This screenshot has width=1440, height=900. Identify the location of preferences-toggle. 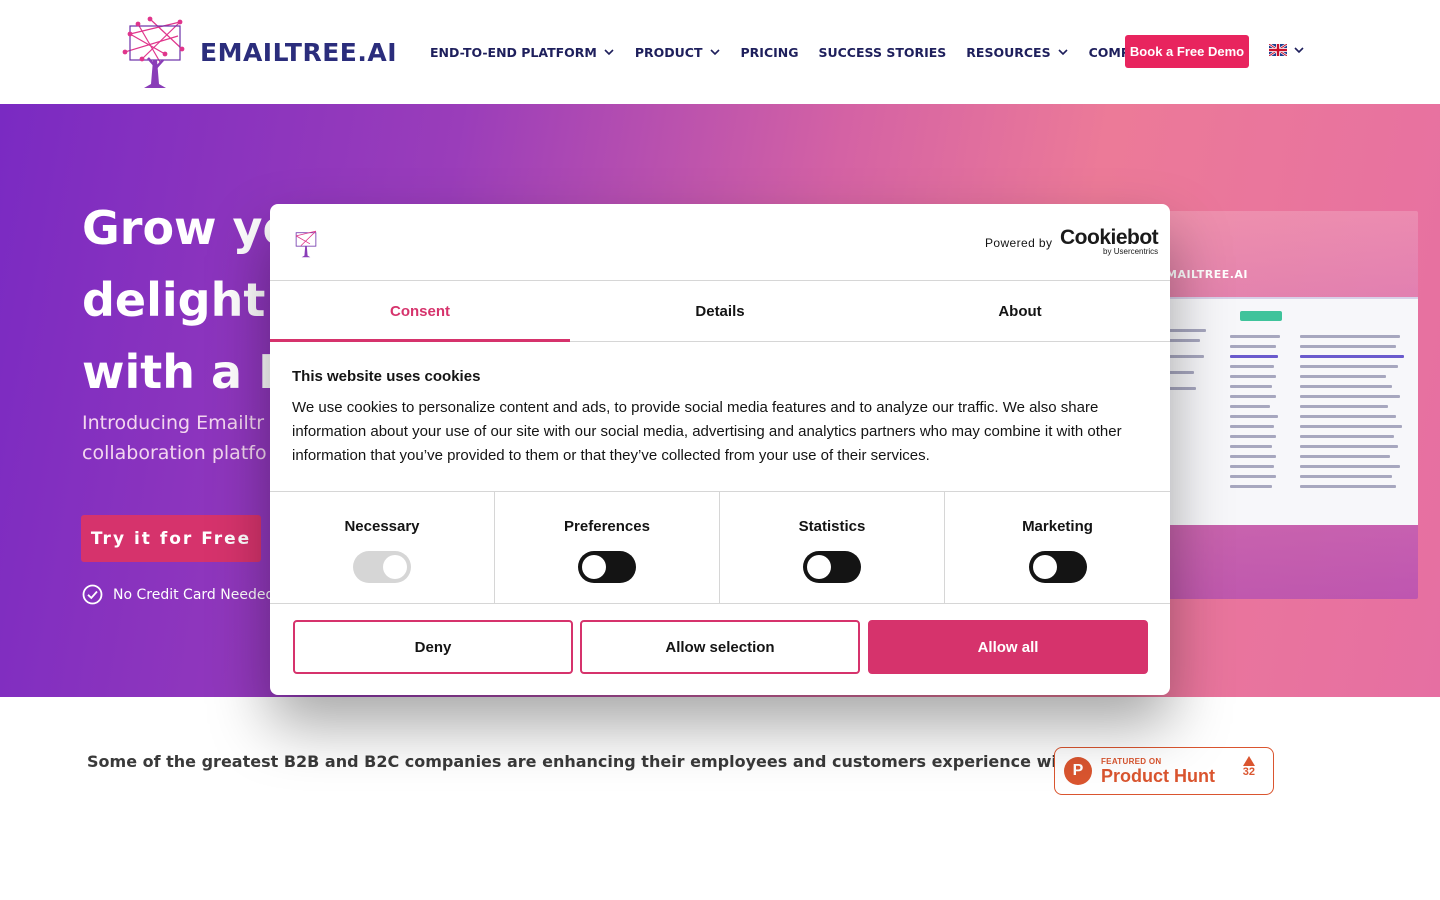
(607, 567).